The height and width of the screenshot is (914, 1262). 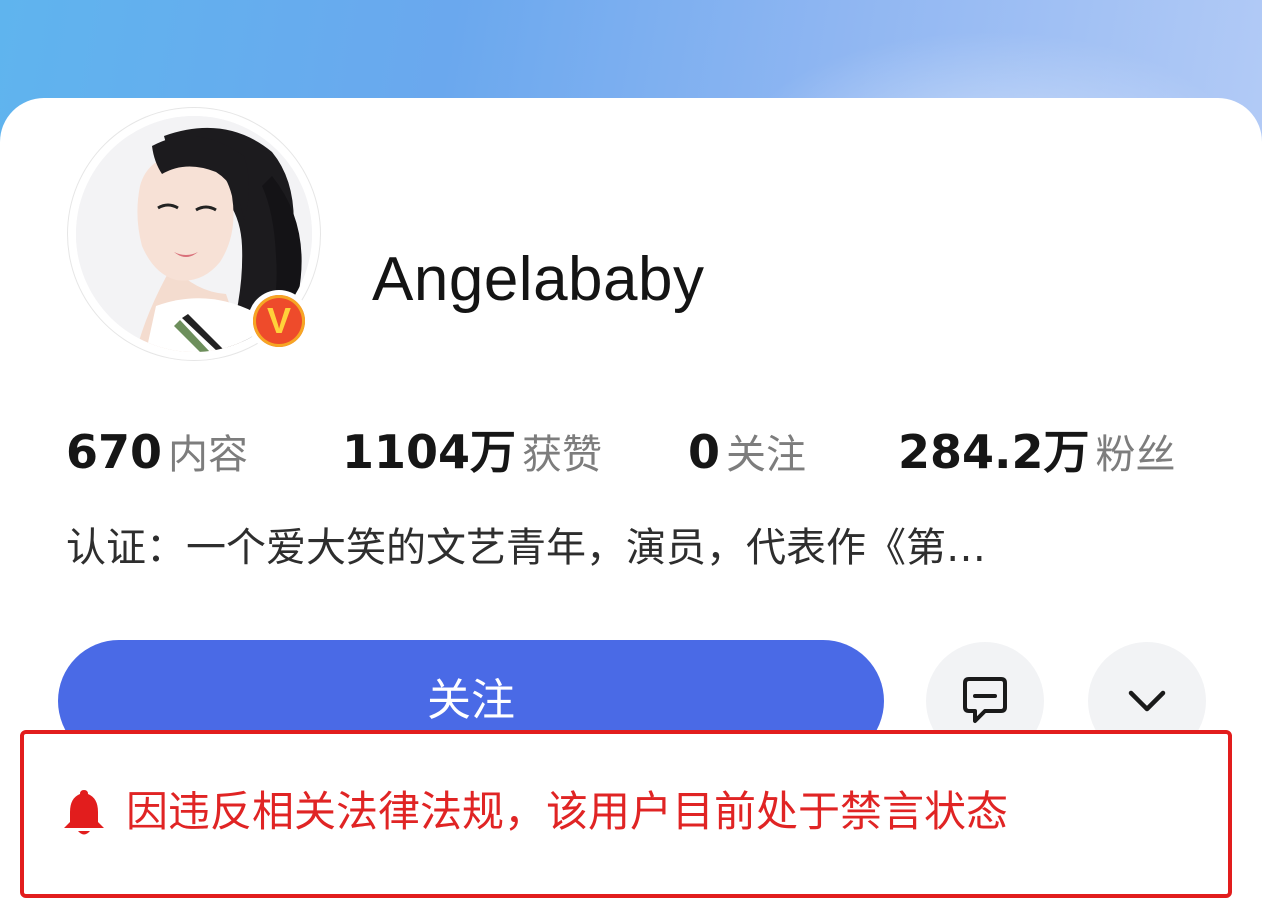 I want to click on stat-label: 粉丝, so click(x=1135, y=455).